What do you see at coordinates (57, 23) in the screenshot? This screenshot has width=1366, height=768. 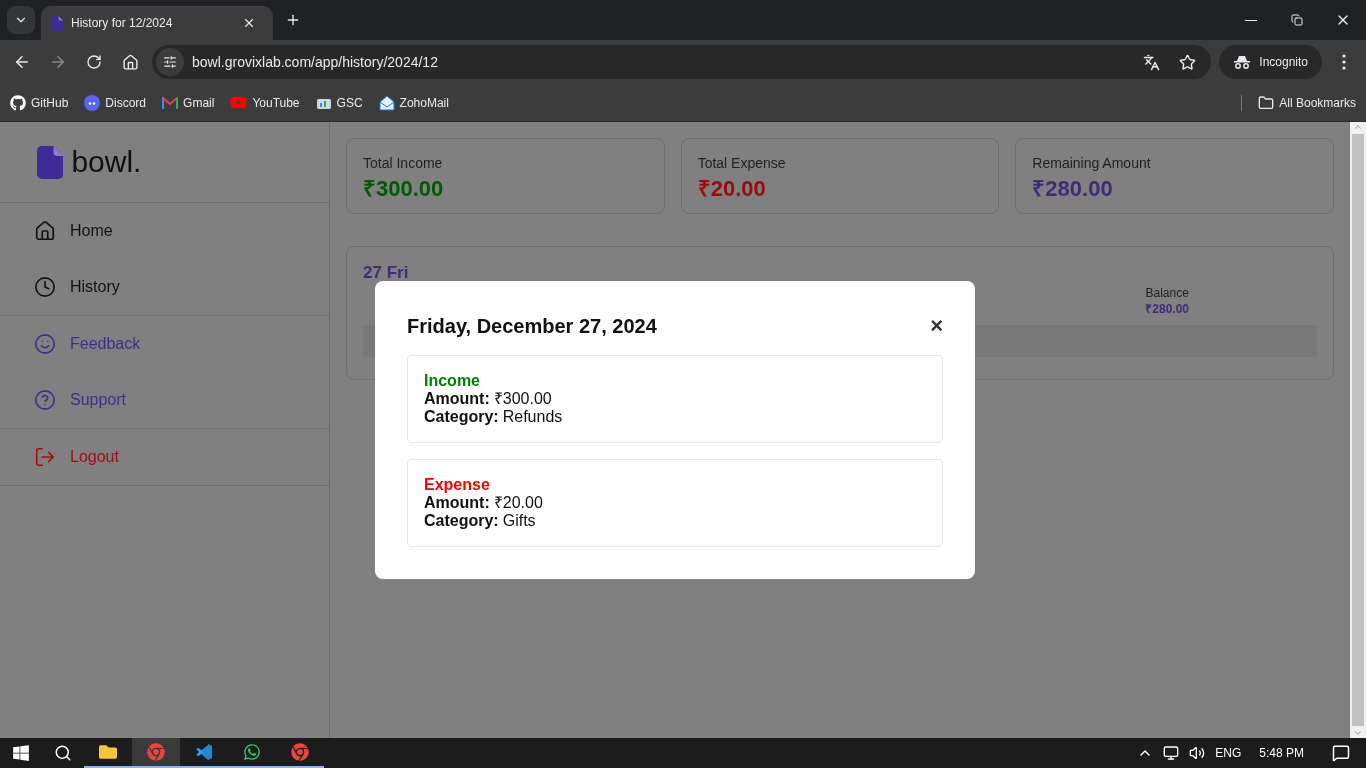 I see `page-icon` at bounding box center [57, 23].